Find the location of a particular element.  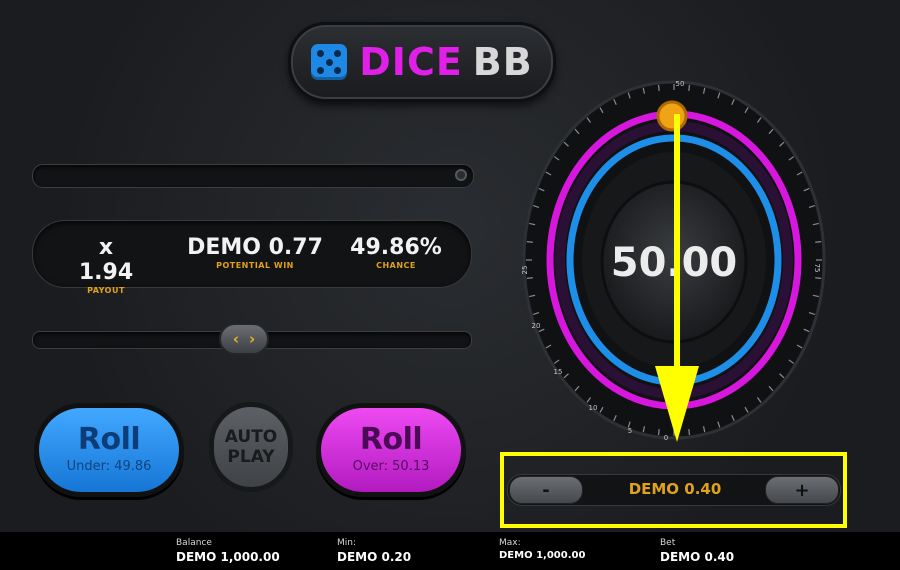

bet-decrease-button: - is located at coordinates (546, 490).